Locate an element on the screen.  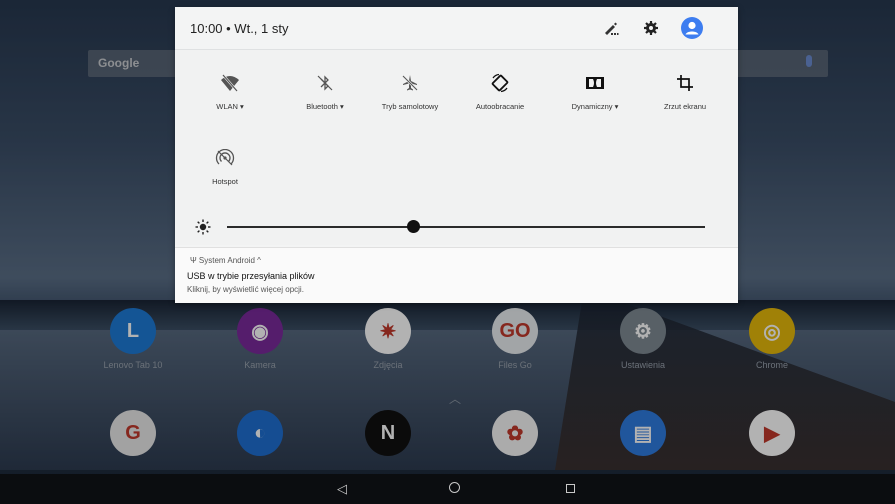
tile-bluetooth: Bluetooth ▾ is located at coordinates (325, 90).